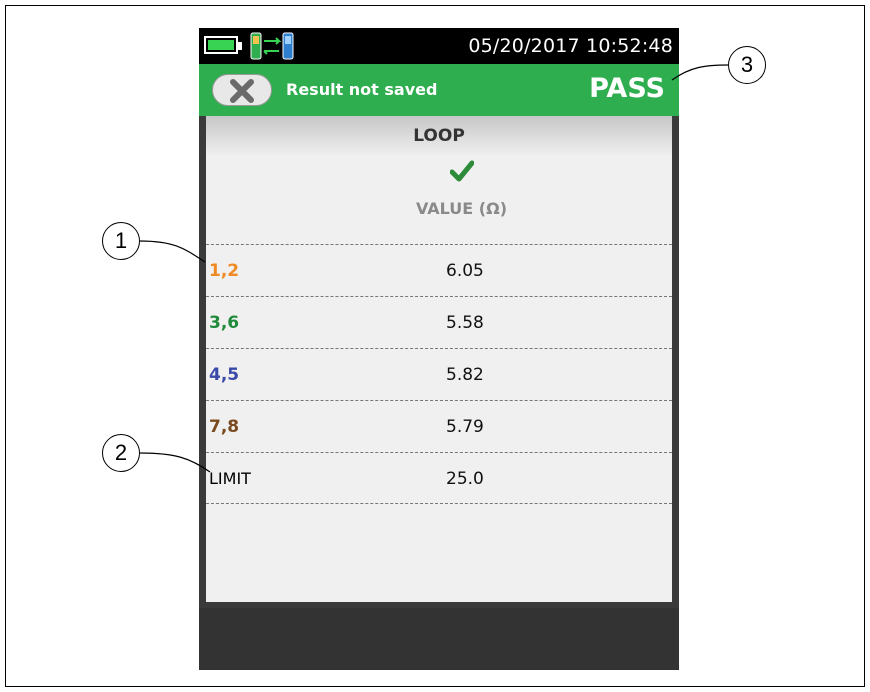 This screenshot has width=870, height=692. Describe the element at coordinates (121, 453) in the screenshot. I see `callout-2: 2` at that location.